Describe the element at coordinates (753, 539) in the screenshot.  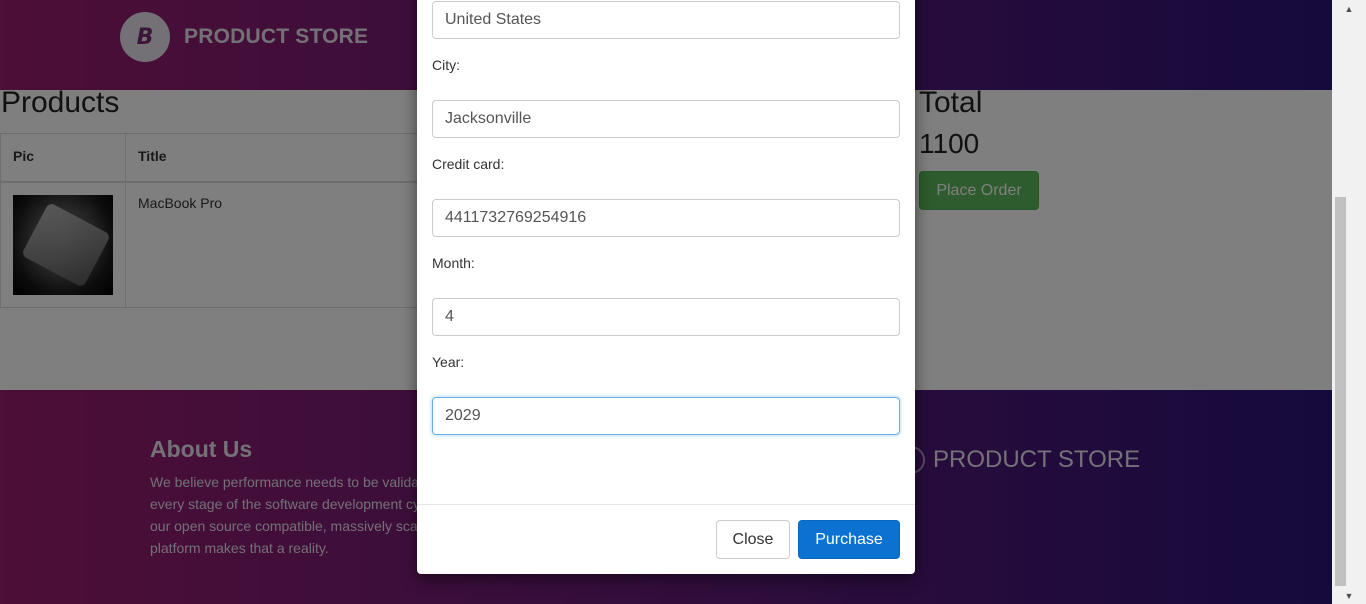
I see `close-button: Close` at that location.